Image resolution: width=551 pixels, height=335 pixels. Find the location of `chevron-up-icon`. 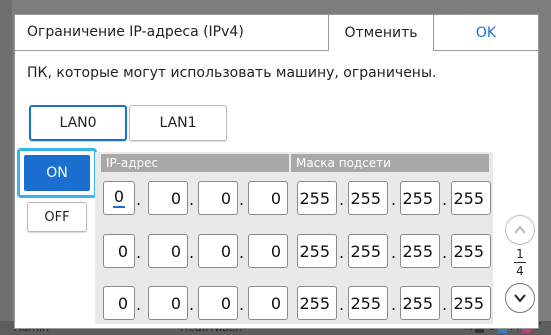

chevron-up-icon is located at coordinates (520, 229).